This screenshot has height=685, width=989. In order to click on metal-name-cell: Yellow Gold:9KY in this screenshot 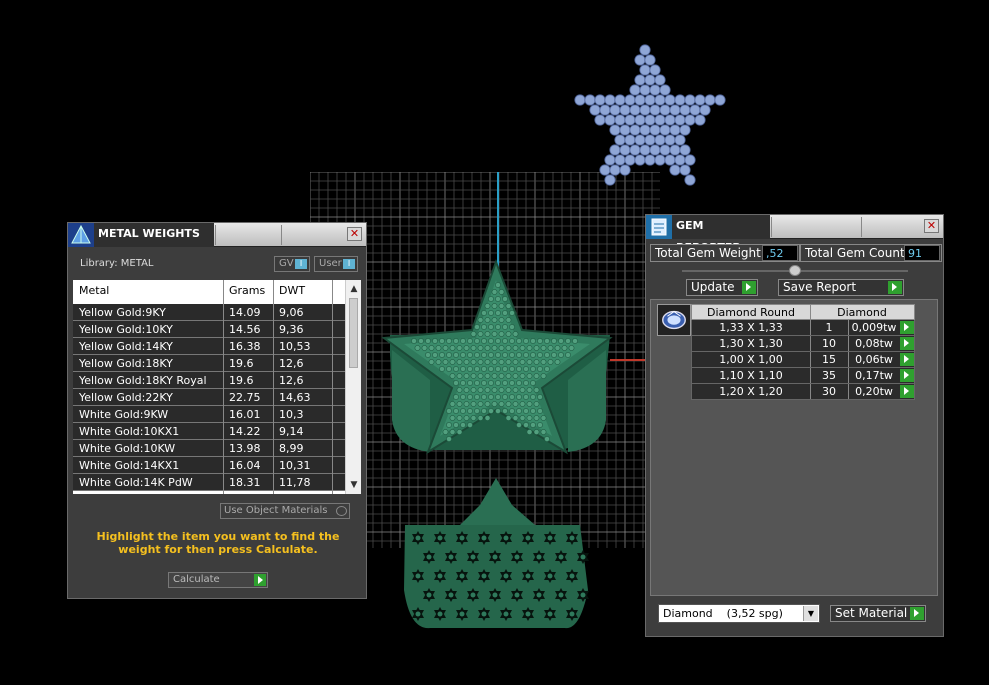, I will do `click(122, 312)`.